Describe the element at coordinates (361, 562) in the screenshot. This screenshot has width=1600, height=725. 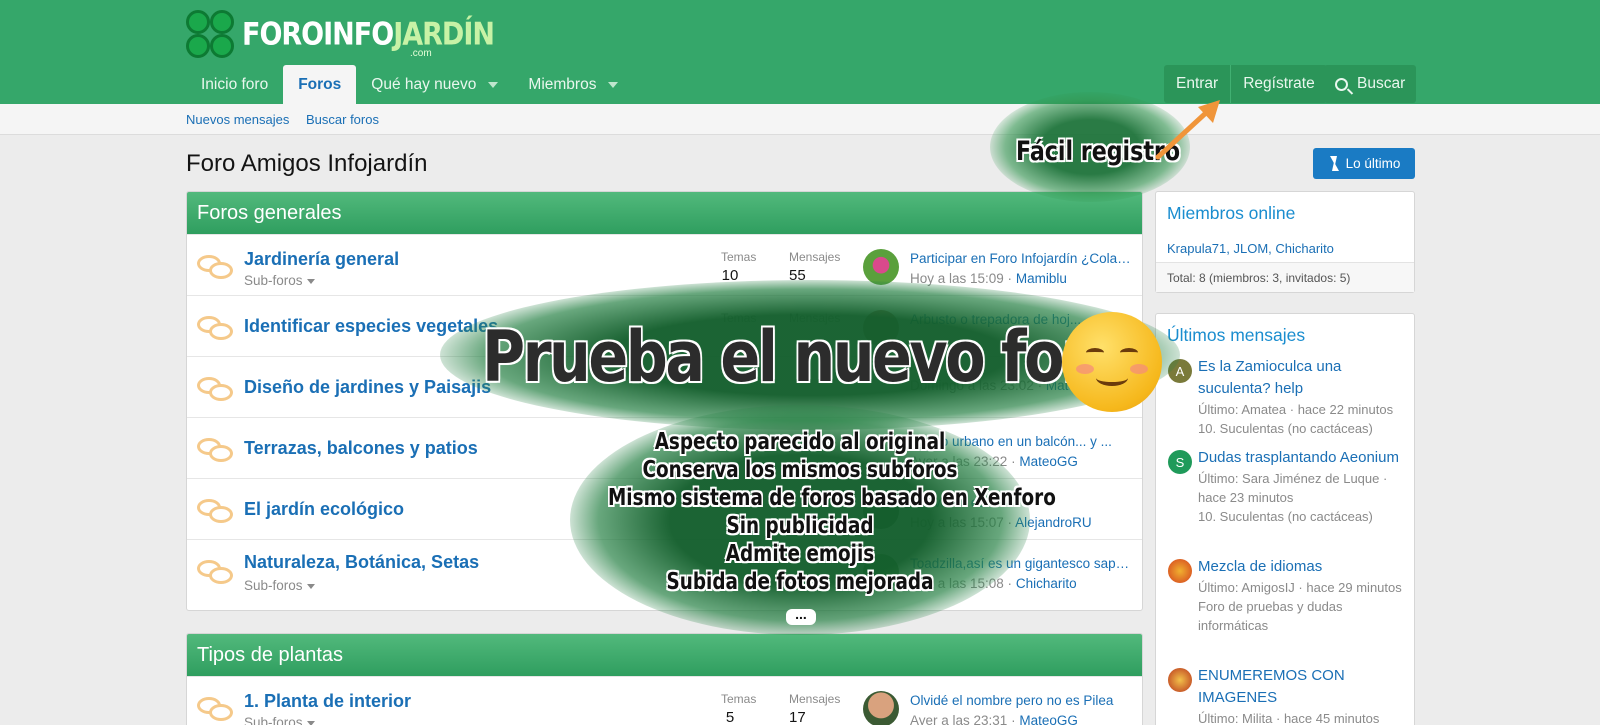
I see `forum-title: Naturaleza, Botánica, Setas` at that location.